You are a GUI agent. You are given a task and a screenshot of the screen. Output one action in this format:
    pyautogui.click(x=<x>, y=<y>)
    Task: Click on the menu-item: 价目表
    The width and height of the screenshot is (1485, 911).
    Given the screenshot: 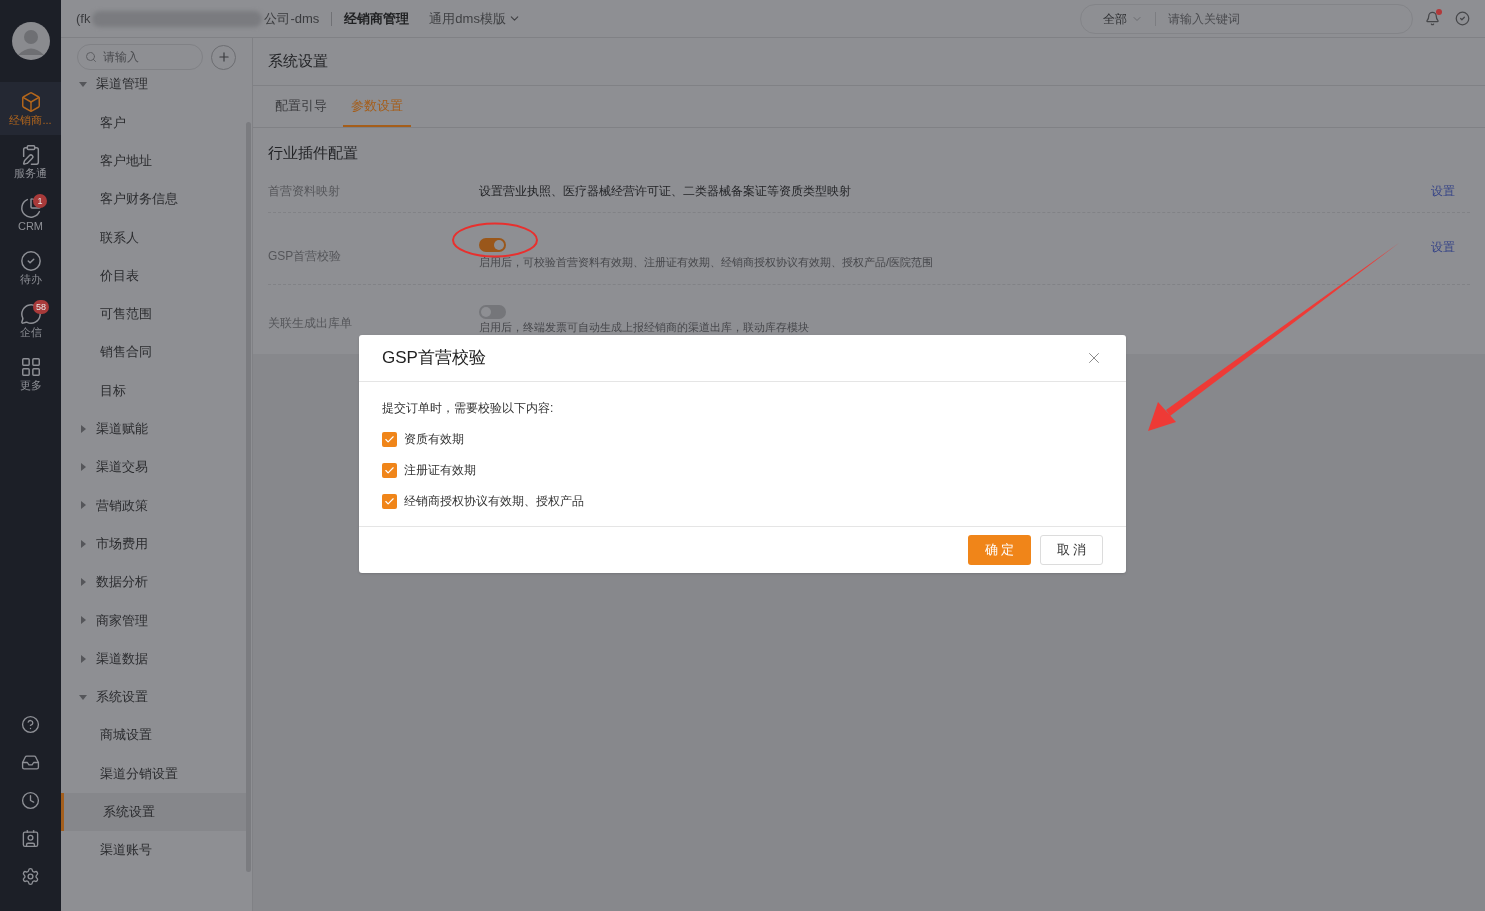 What is the action you would take?
    pyautogui.click(x=153, y=275)
    